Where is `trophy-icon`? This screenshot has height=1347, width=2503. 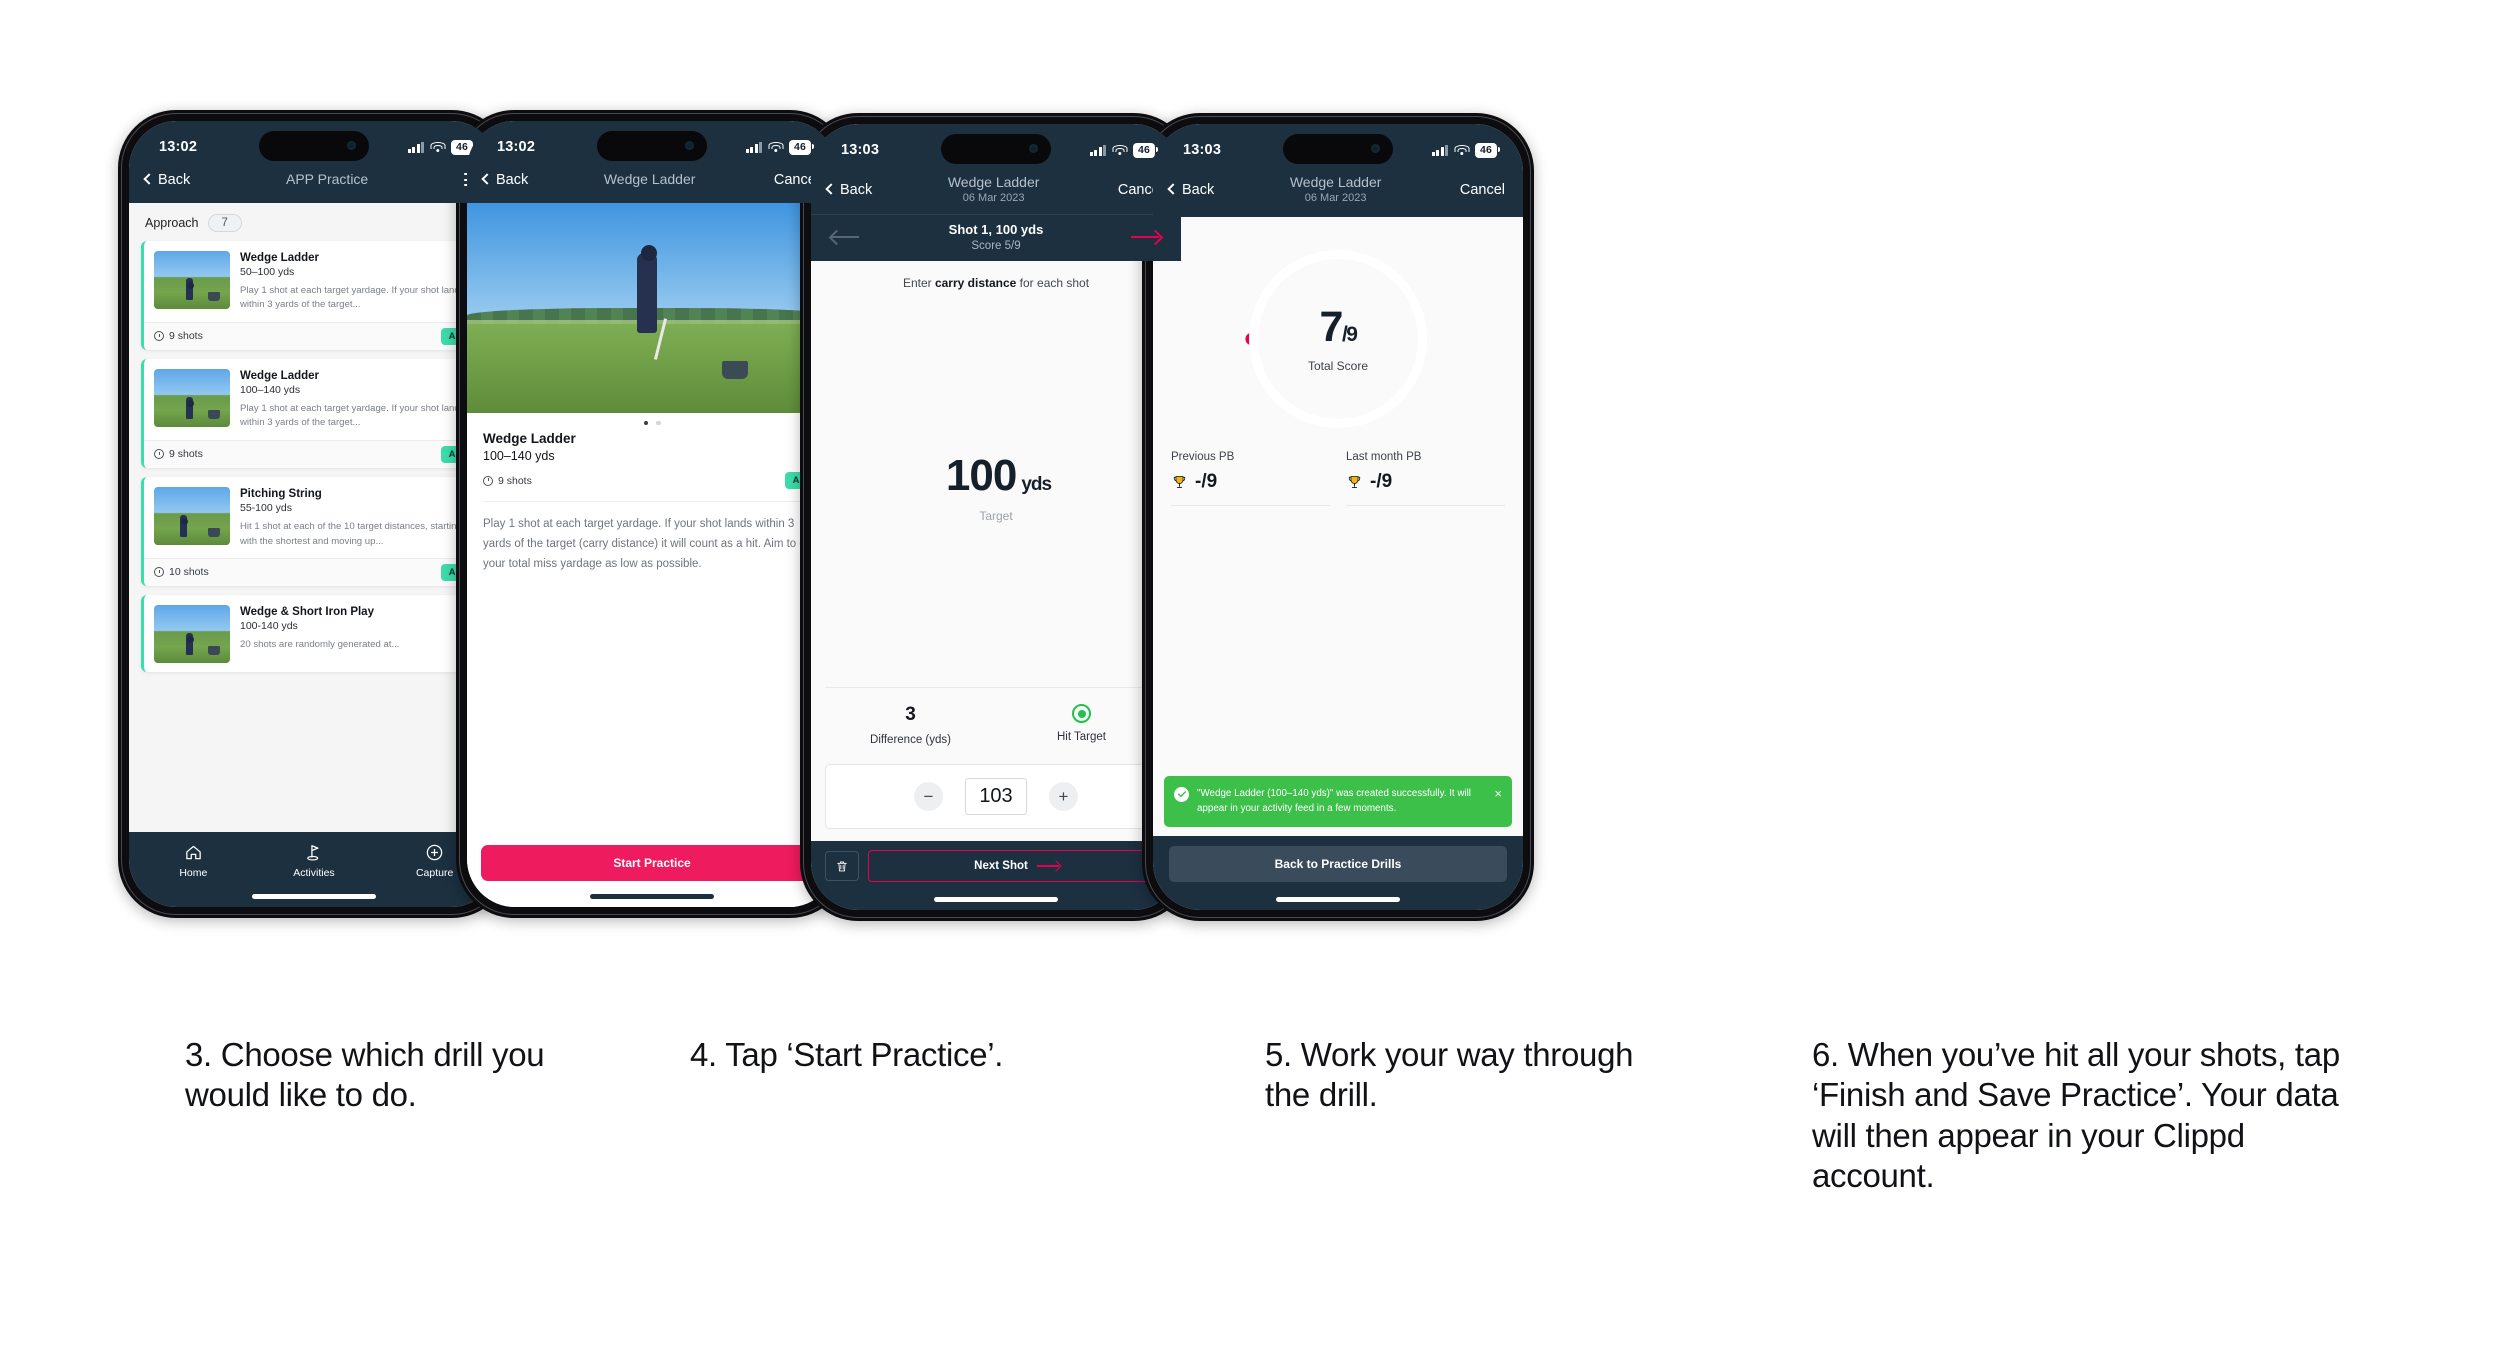
trophy-icon is located at coordinates (1354, 481).